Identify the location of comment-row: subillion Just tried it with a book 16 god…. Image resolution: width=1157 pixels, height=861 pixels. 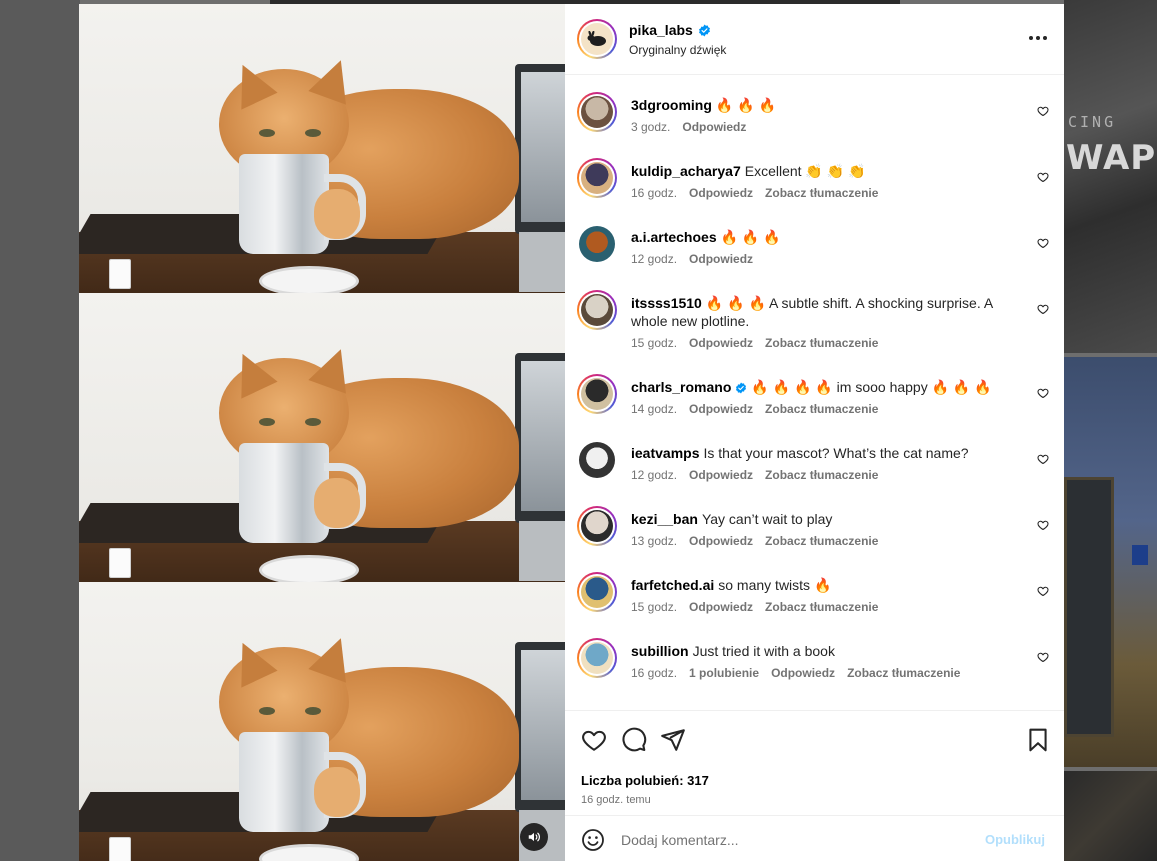
(814, 661).